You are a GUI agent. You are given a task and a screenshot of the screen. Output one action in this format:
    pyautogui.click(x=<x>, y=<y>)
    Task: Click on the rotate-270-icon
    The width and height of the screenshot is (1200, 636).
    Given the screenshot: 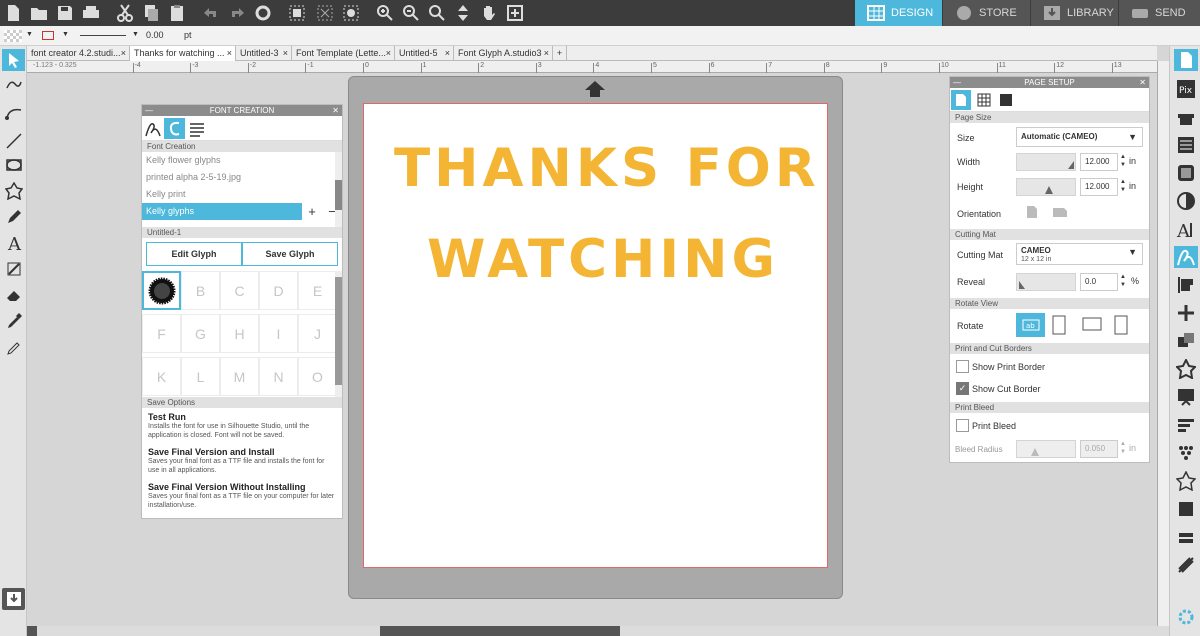 What is the action you would take?
    pyautogui.click(x=1121, y=325)
    